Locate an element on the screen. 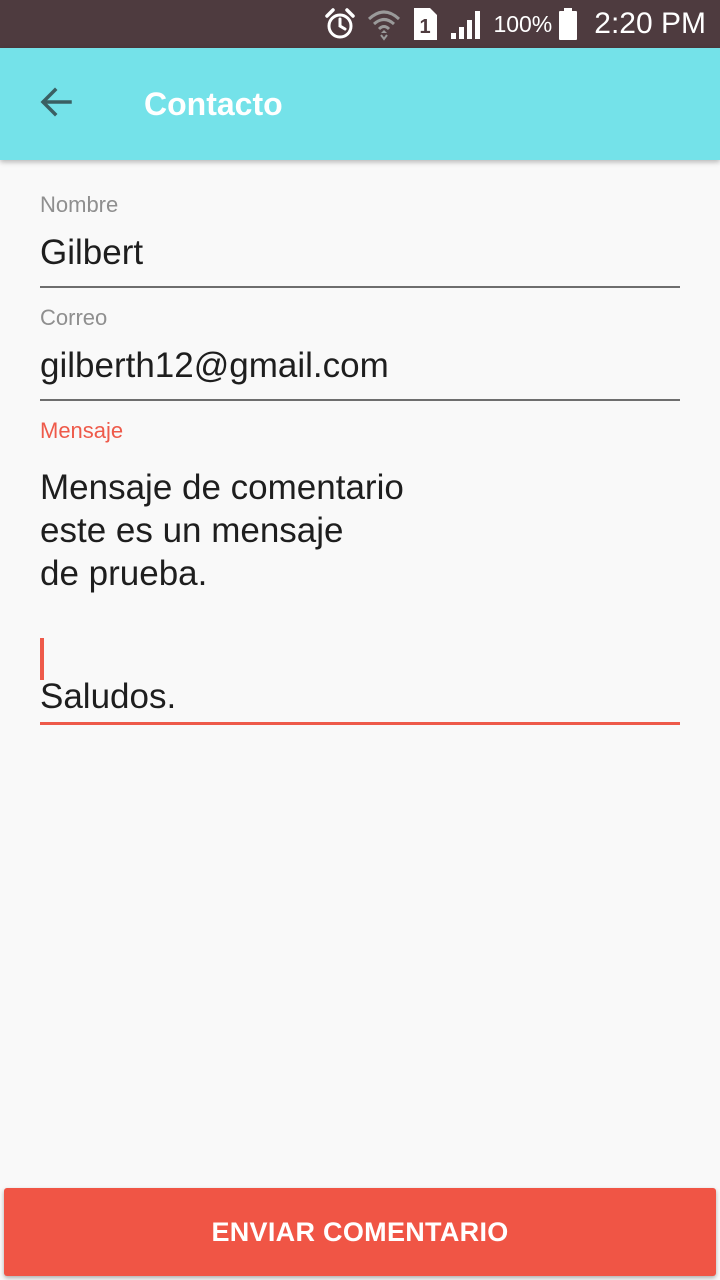 Image resolution: width=720 pixels, height=1280 pixels. sim-icon: 1 is located at coordinates (425, 24).